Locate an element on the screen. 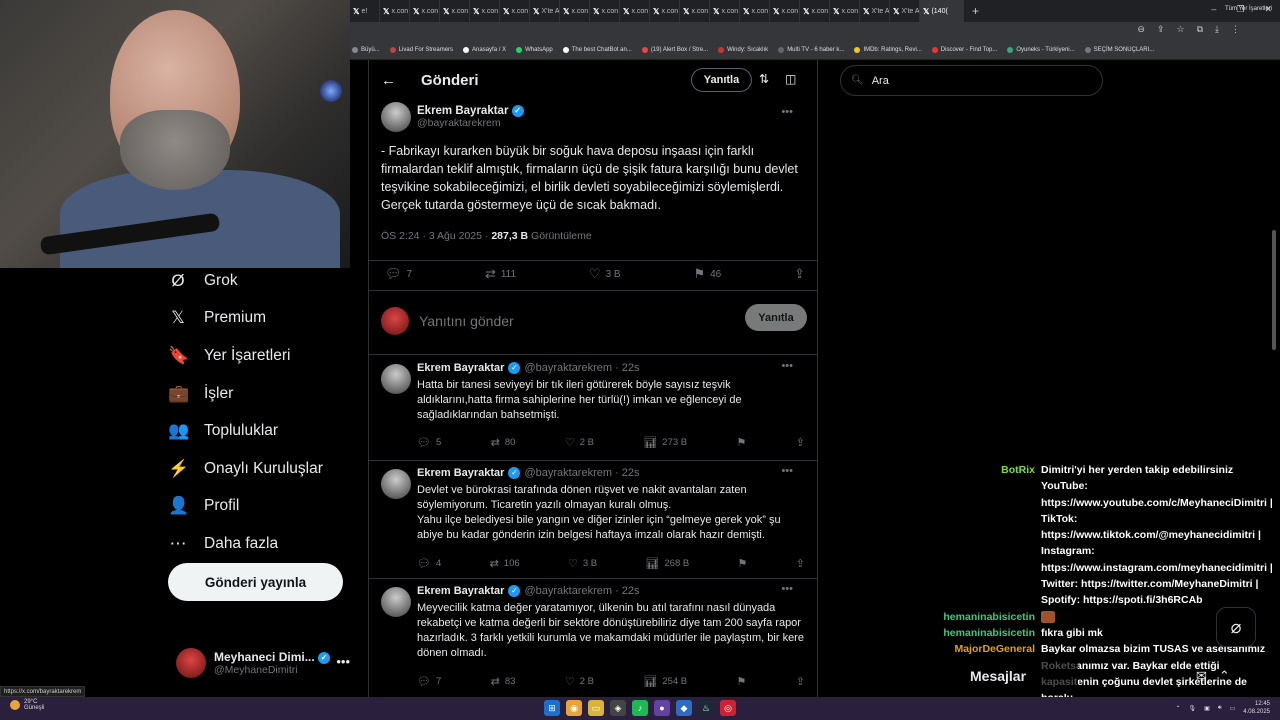  retweet-action: ⇄ 80 is located at coordinates (503, 442).